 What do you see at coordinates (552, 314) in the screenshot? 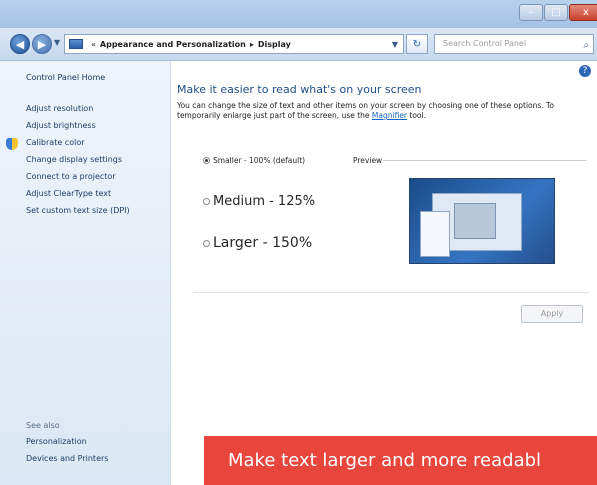
I see `apply-button: Apply` at bounding box center [552, 314].